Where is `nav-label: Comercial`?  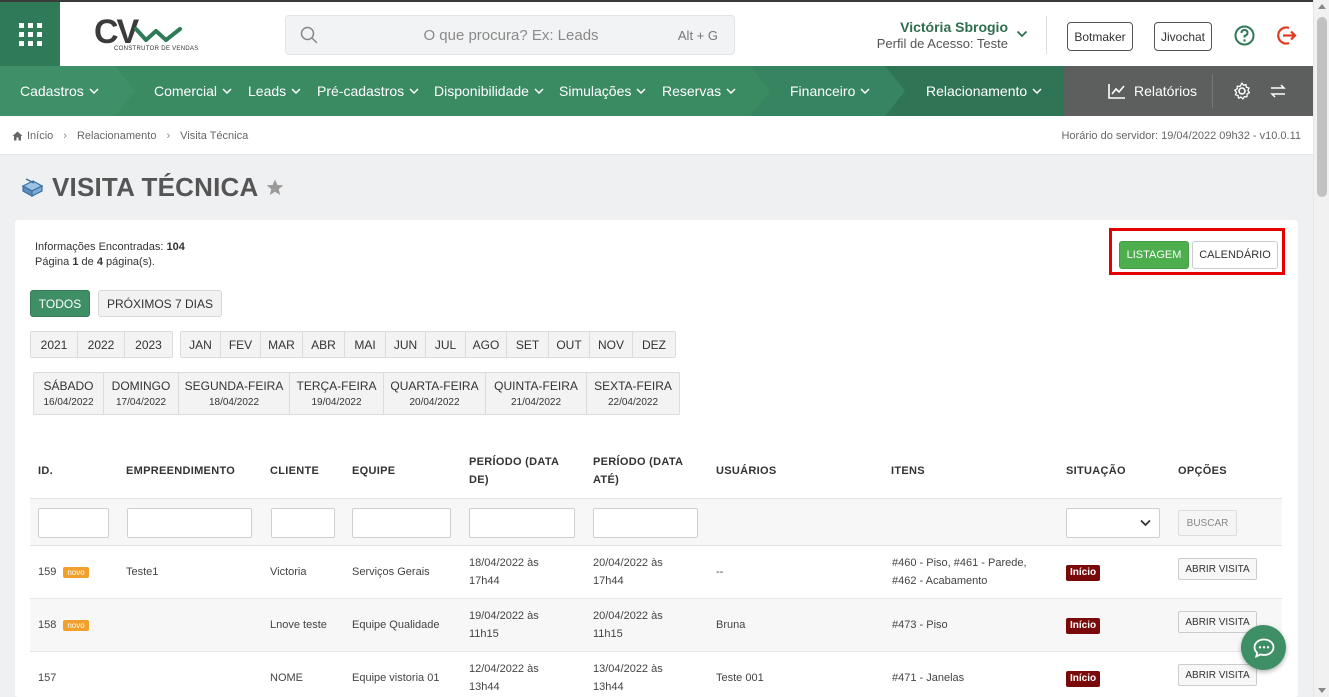
nav-label: Comercial is located at coordinates (186, 91).